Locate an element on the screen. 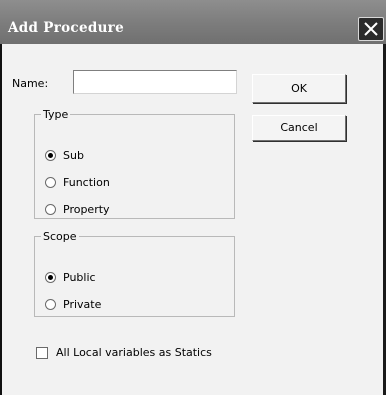  title-bar: Add Procedure is located at coordinates (193, 22).